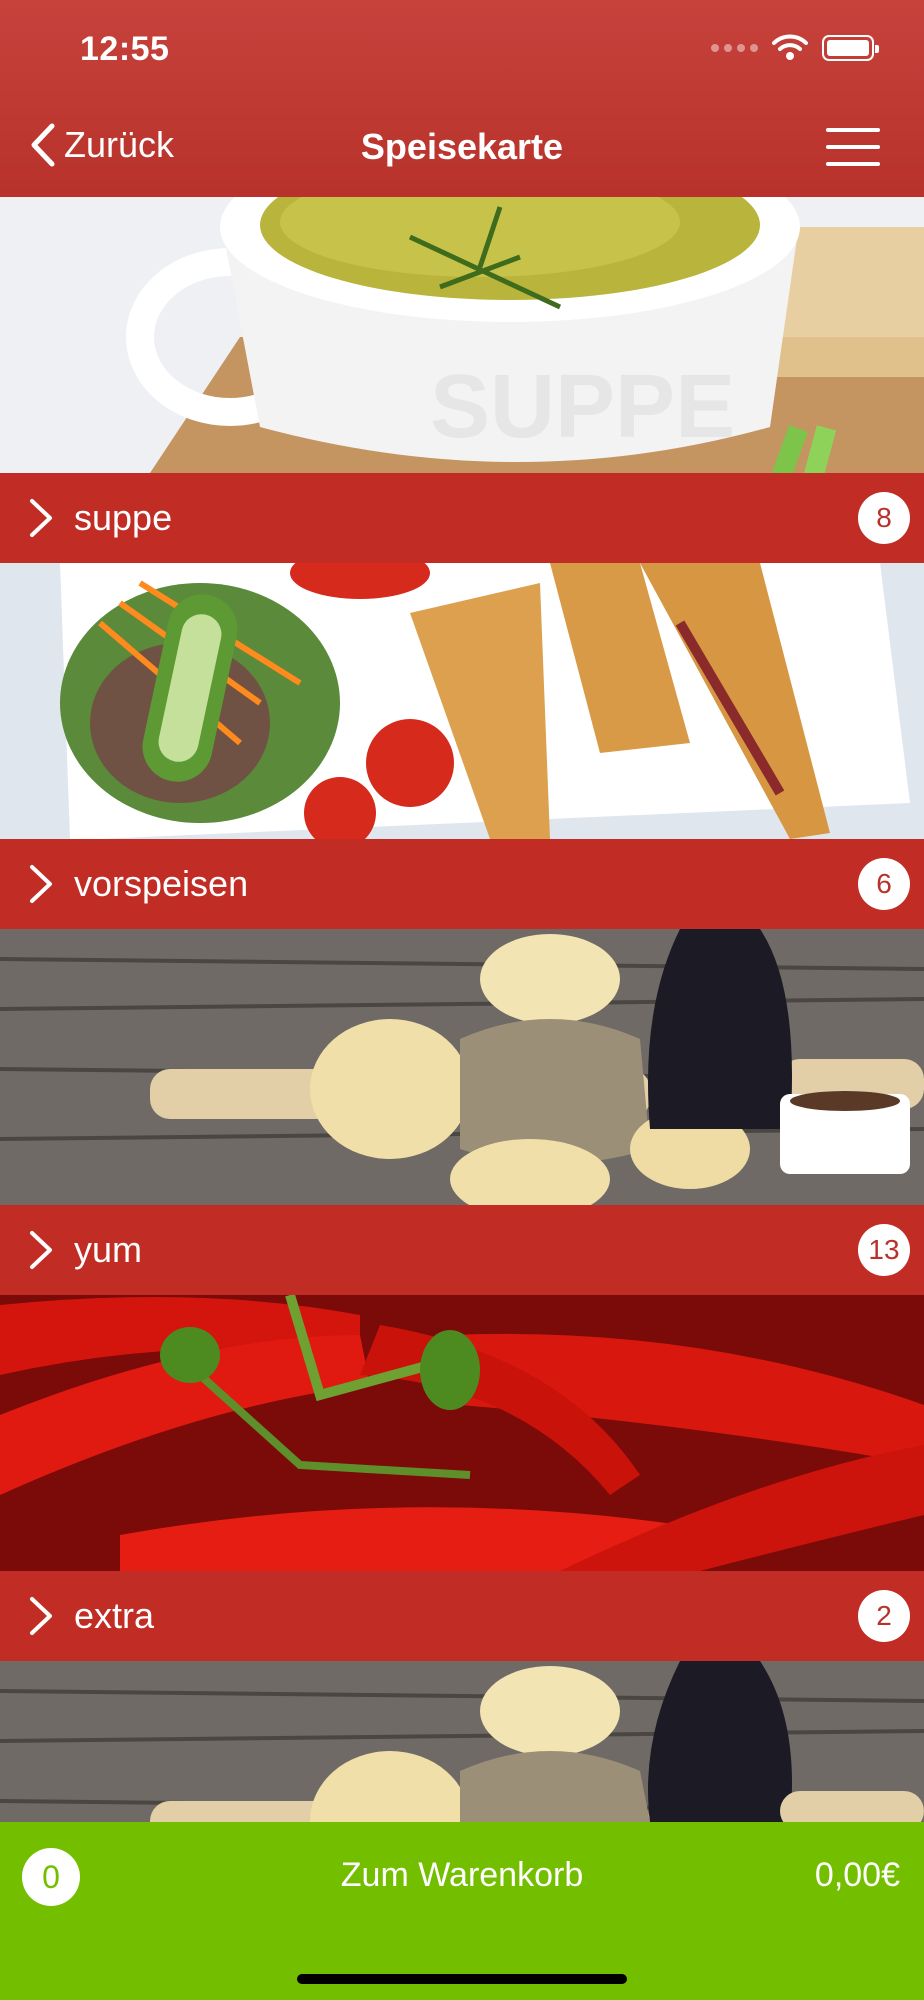 This screenshot has height=2000, width=924. Describe the element at coordinates (462, 1911) in the screenshot. I see `cart-bar: 0 Zum Warenkorb 0,00€` at that location.